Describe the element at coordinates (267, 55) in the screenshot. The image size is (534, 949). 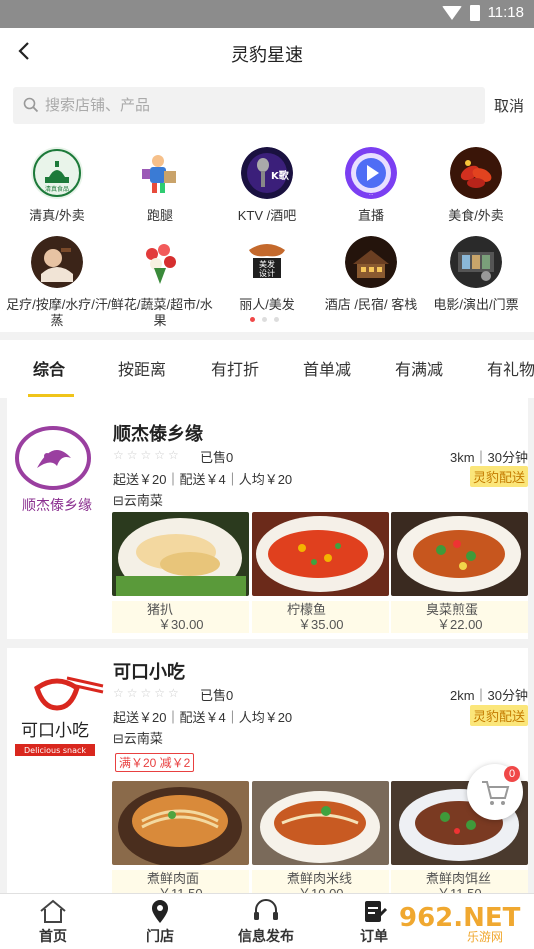
I see `page-title: 灵豹星速` at that location.